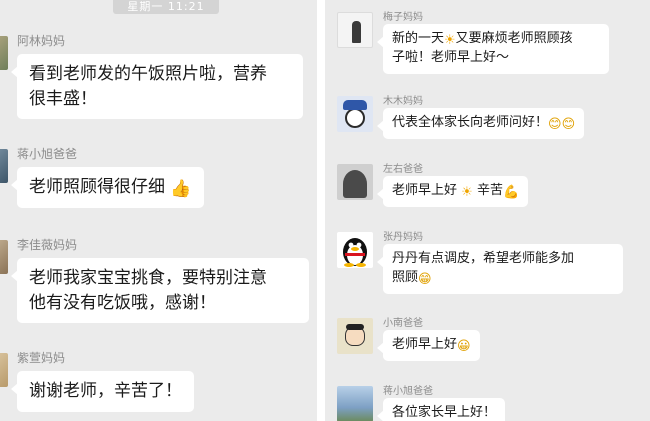  I want to click on message-bubble: 老师早上好😀, so click(428, 345).